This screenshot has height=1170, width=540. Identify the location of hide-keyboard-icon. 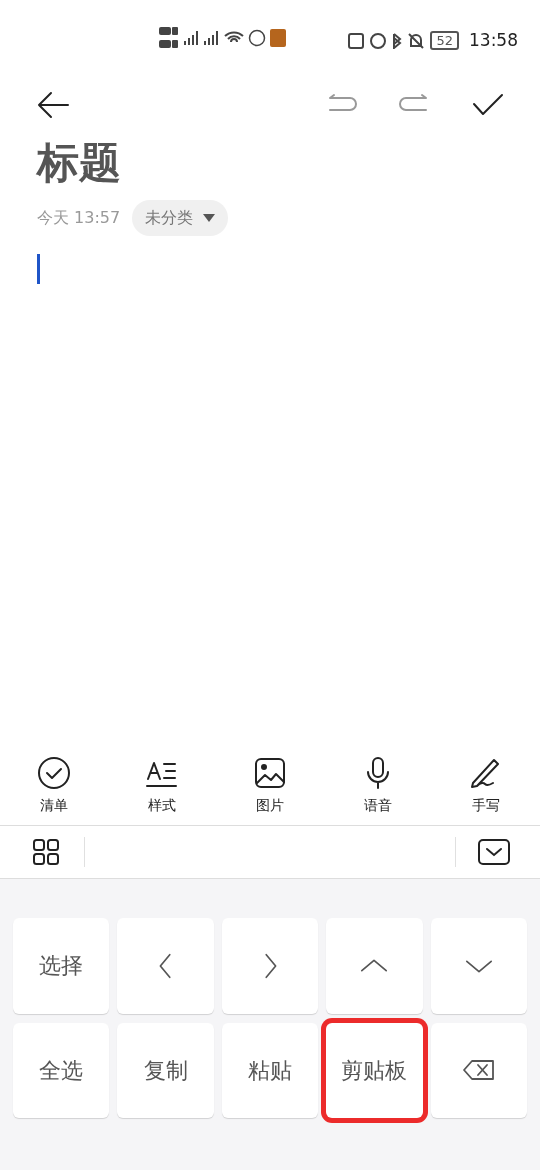
(494, 852).